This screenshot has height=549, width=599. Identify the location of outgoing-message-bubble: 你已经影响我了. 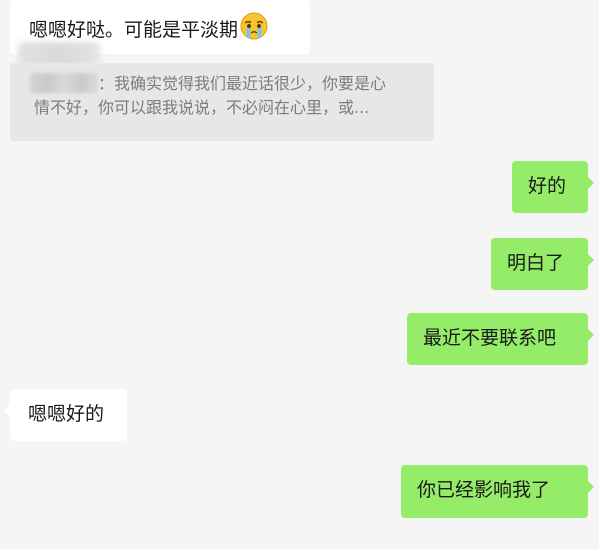
(497, 491).